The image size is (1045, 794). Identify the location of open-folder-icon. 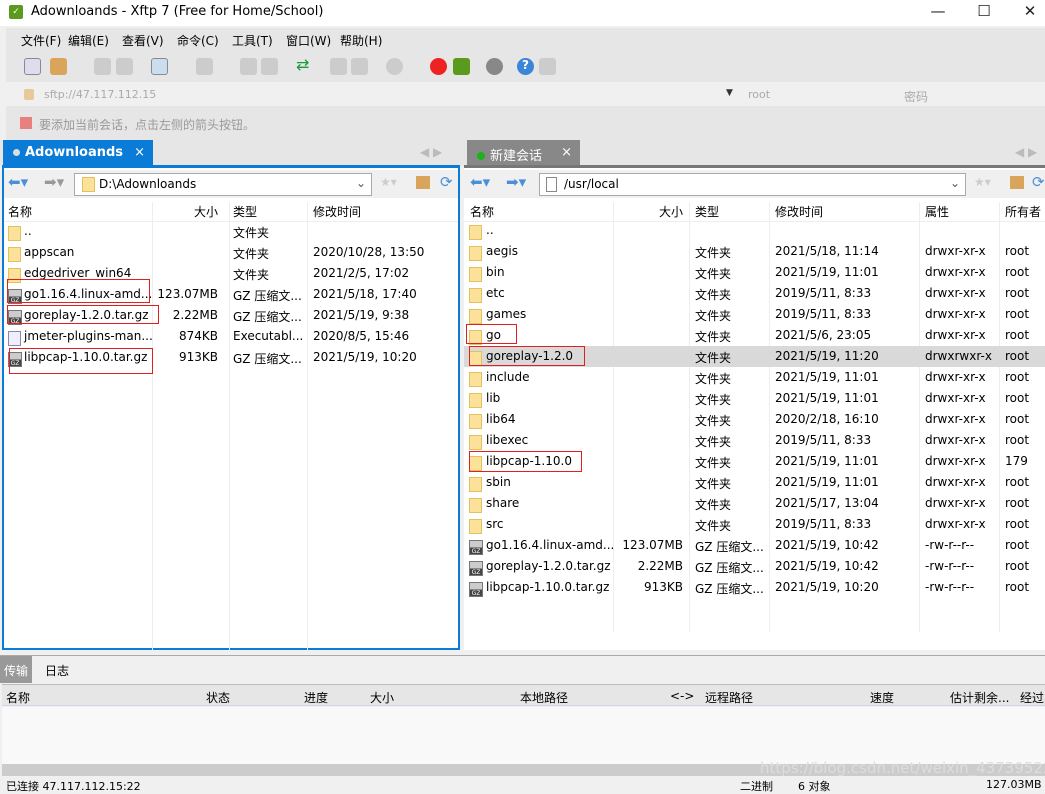
(58, 66).